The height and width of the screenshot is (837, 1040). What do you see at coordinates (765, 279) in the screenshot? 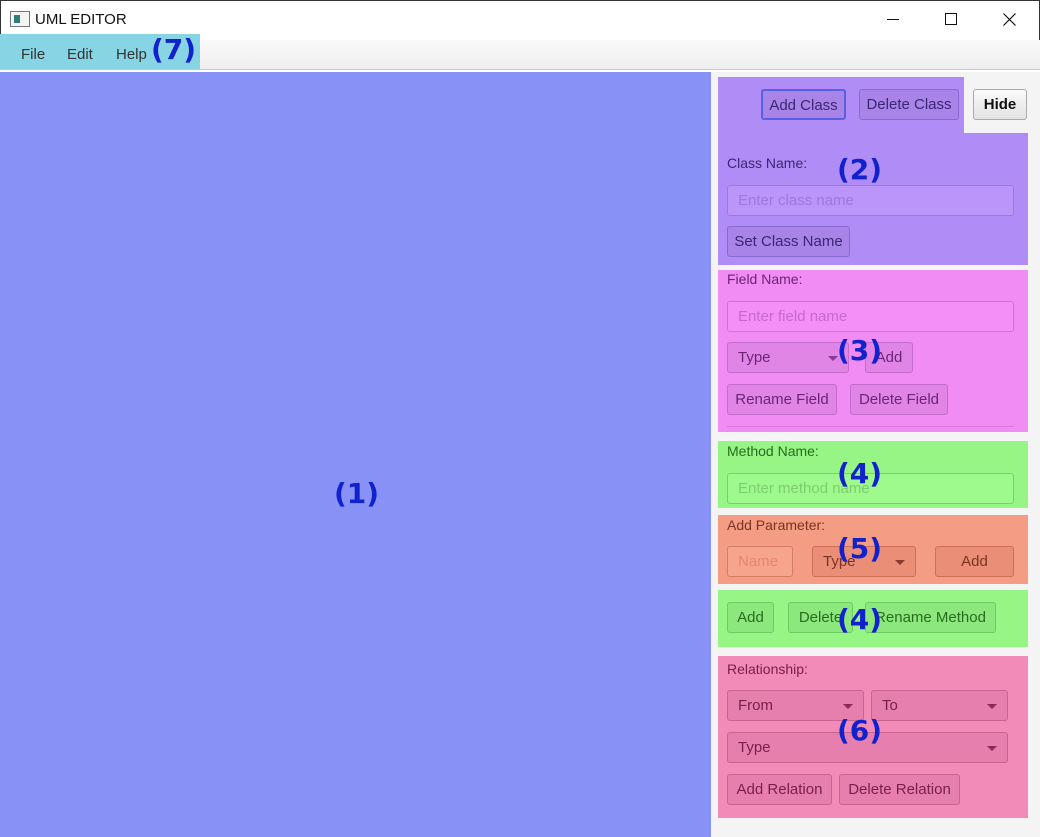
I see `field-name-label: Field Name:` at bounding box center [765, 279].